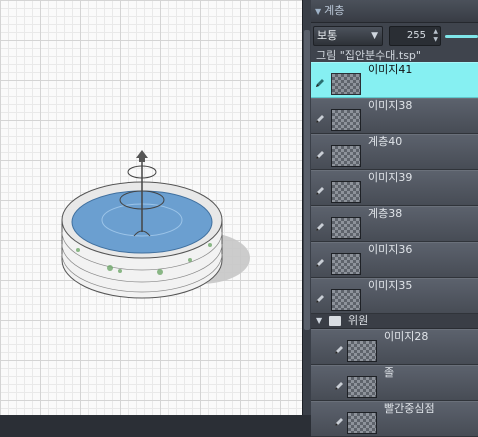 This screenshot has height=437, width=478. I want to click on layer-row: 이미지39, so click(394, 188).